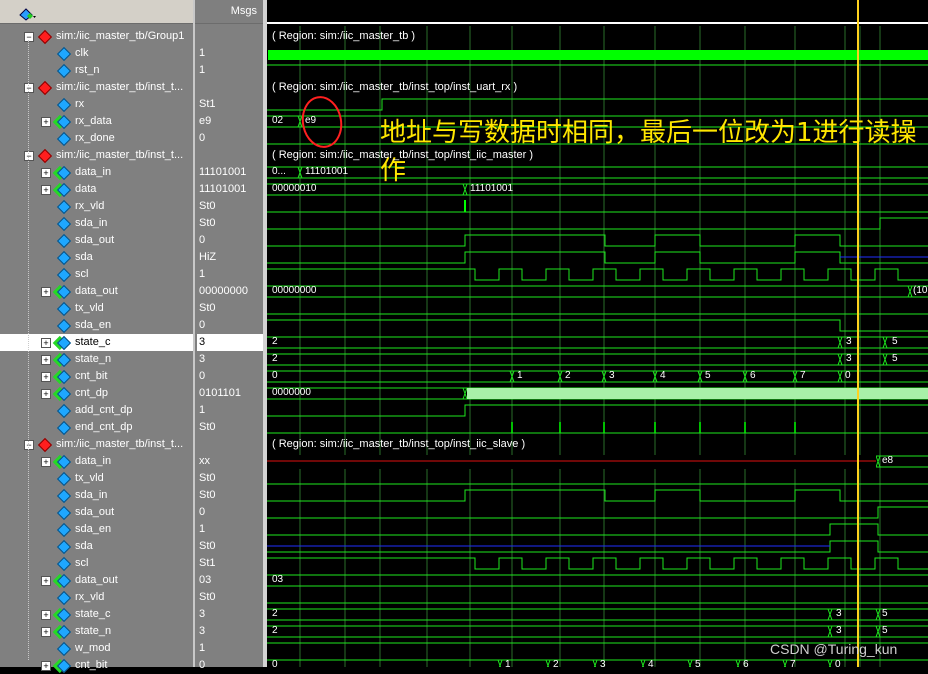 The height and width of the screenshot is (674, 928). Describe the element at coordinates (202, 342) in the screenshot. I see `signal-value-text: 3` at that location.